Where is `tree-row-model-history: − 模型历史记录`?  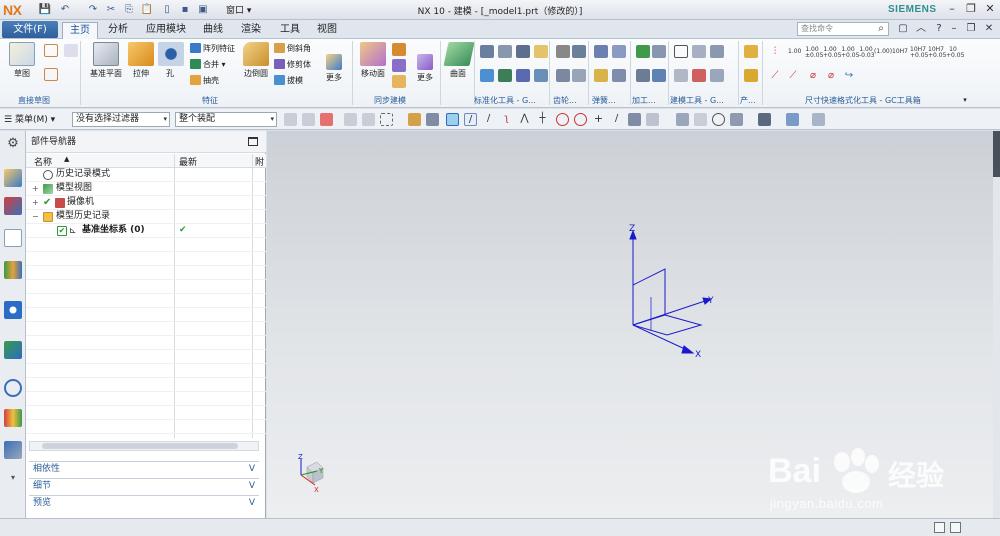 tree-row-model-history: − 模型历史记录 is located at coordinates (146, 217).